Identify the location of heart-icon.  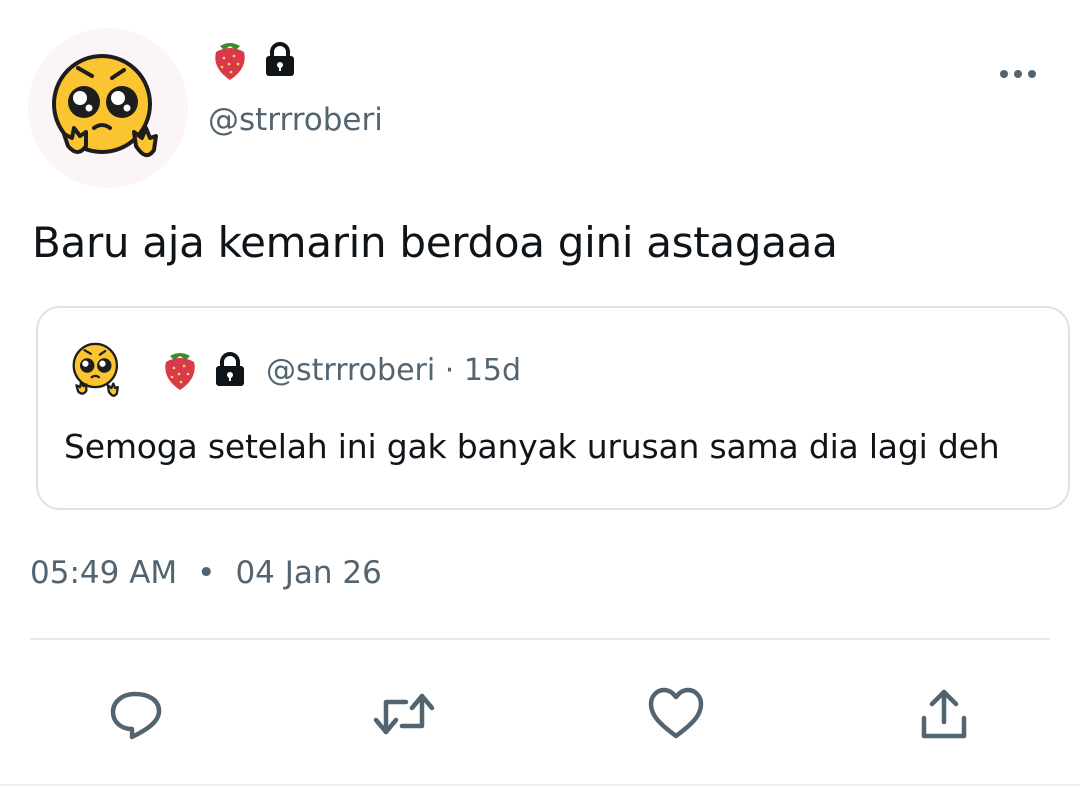
(676, 713).